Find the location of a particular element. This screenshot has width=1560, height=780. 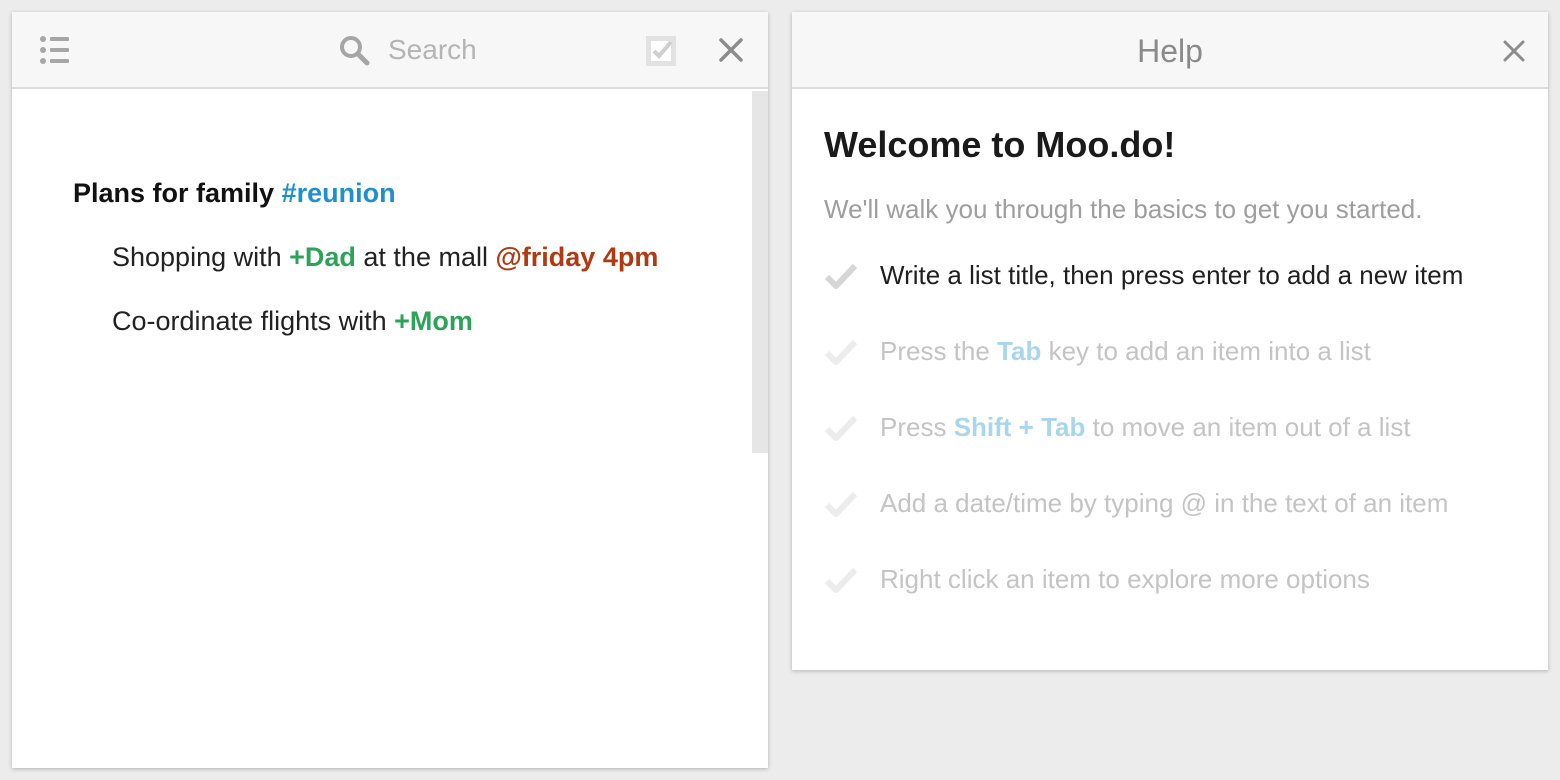

help-panel-header: Help is located at coordinates (1170, 50).